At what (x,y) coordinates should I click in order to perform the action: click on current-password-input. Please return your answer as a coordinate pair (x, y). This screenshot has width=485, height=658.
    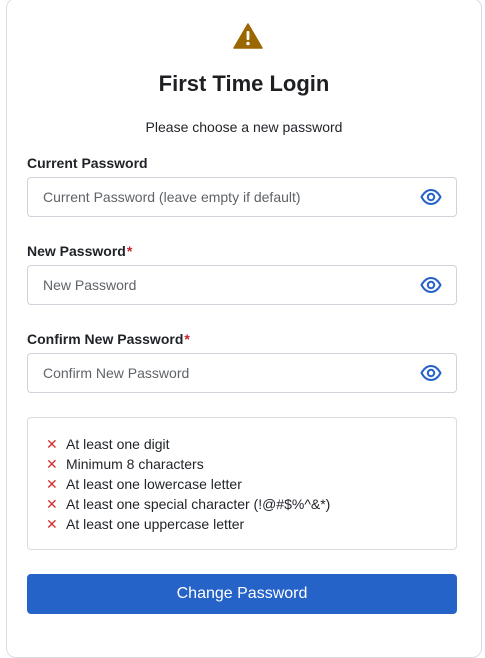
    Looking at the image, I should click on (218, 197).